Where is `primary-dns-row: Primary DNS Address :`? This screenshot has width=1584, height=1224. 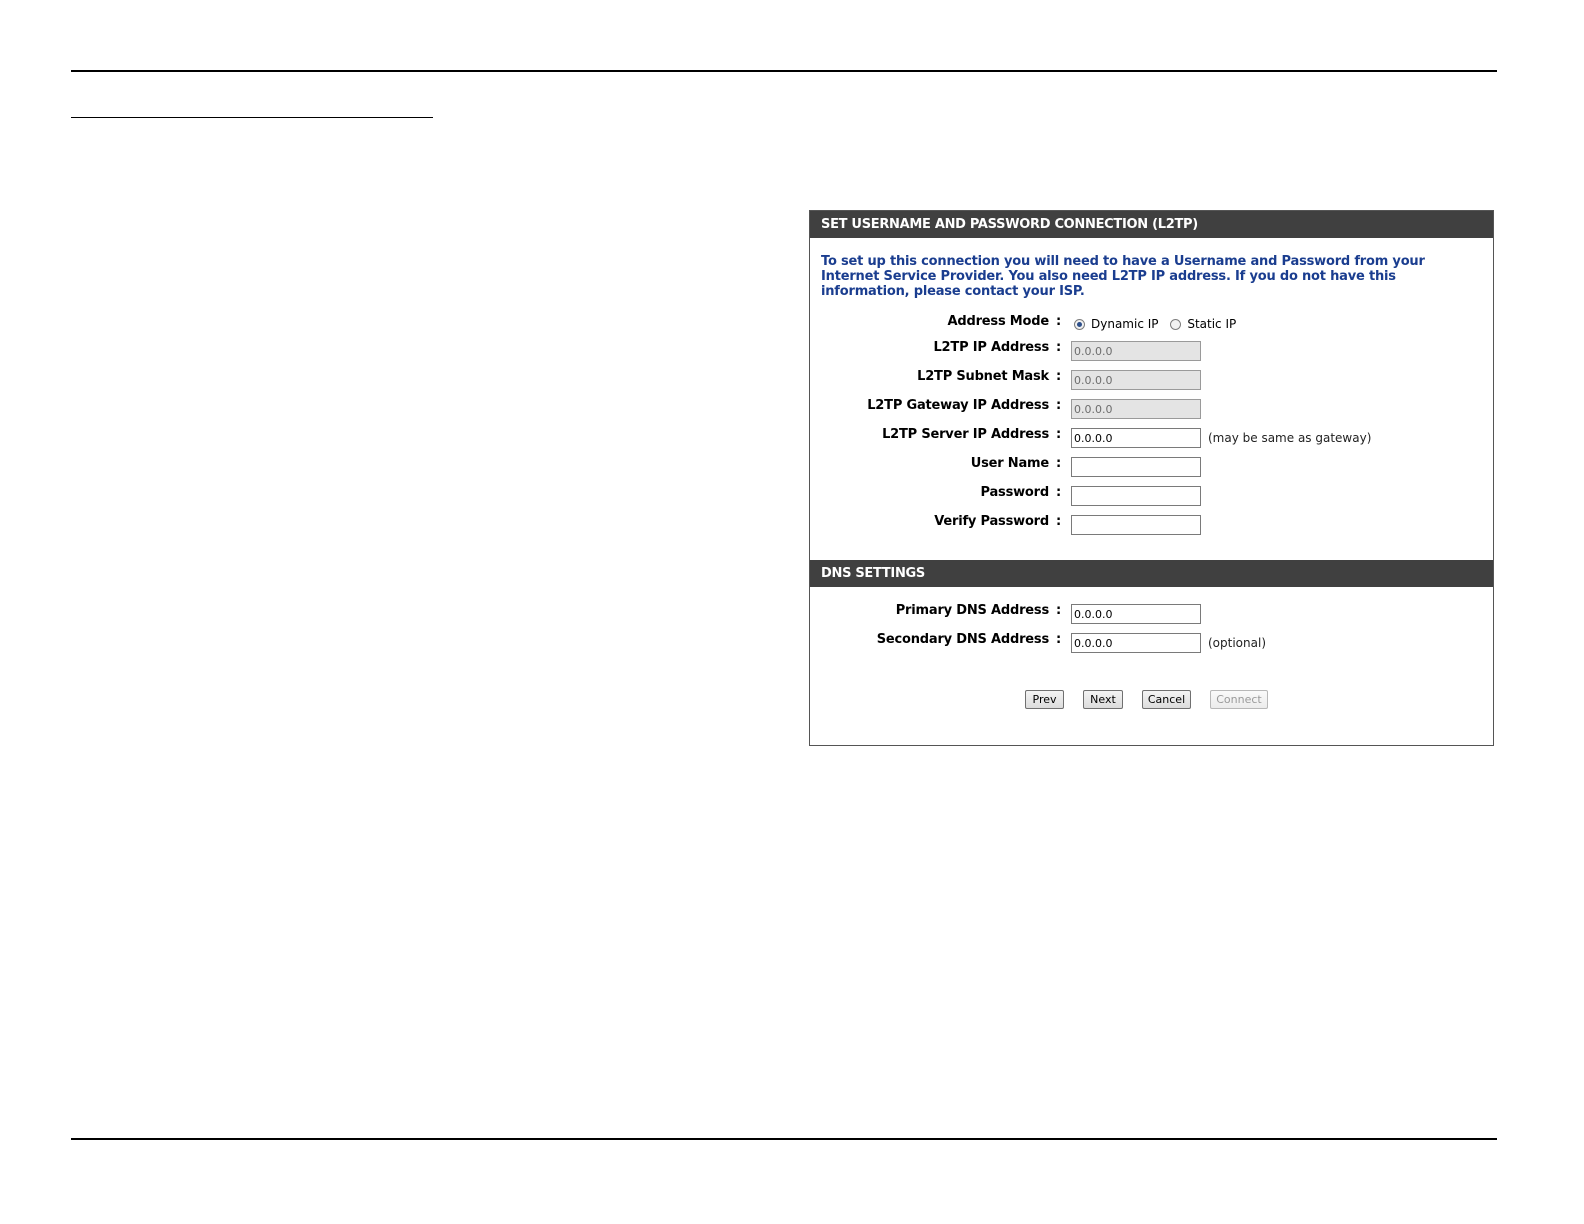
primary-dns-row: Primary DNS Address : is located at coordinates (1151, 613).